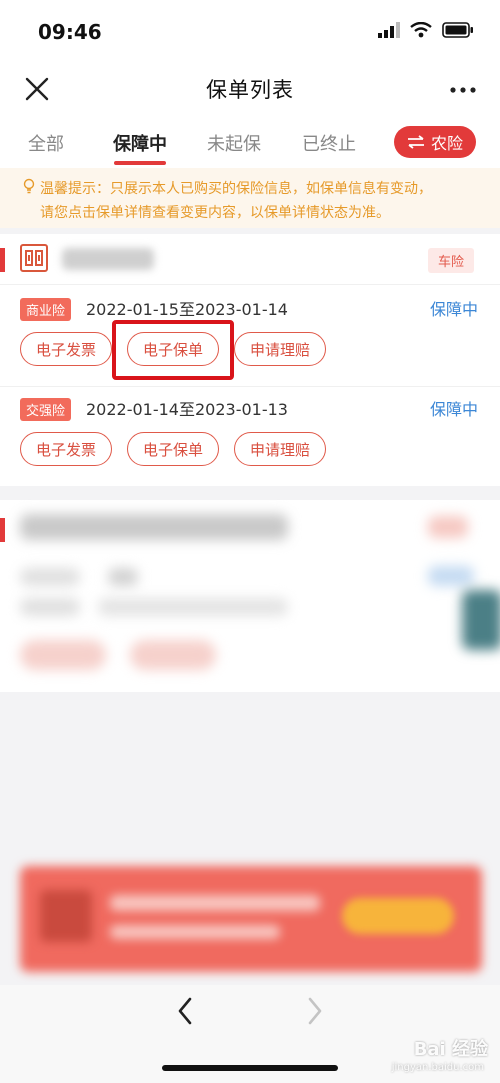 Image resolution: width=500 pixels, height=1083 pixels. Describe the element at coordinates (463, 90) in the screenshot. I see `more-icon` at that location.